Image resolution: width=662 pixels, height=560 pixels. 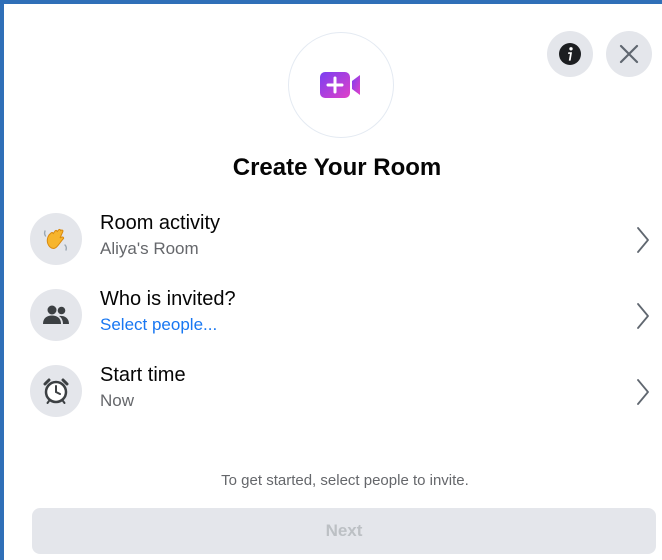 What do you see at coordinates (344, 392) in the screenshot?
I see `start-time-row: Start time Now` at bounding box center [344, 392].